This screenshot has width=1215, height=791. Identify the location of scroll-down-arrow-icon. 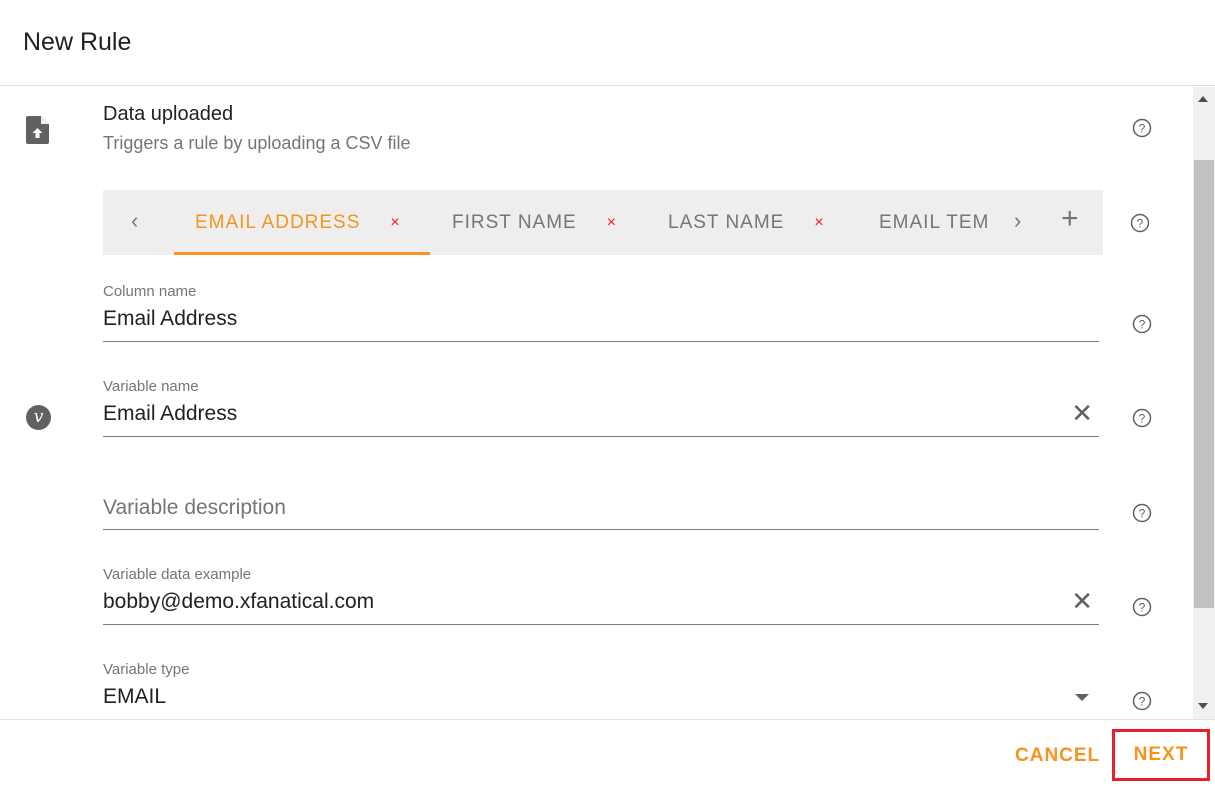
(1203, 706).